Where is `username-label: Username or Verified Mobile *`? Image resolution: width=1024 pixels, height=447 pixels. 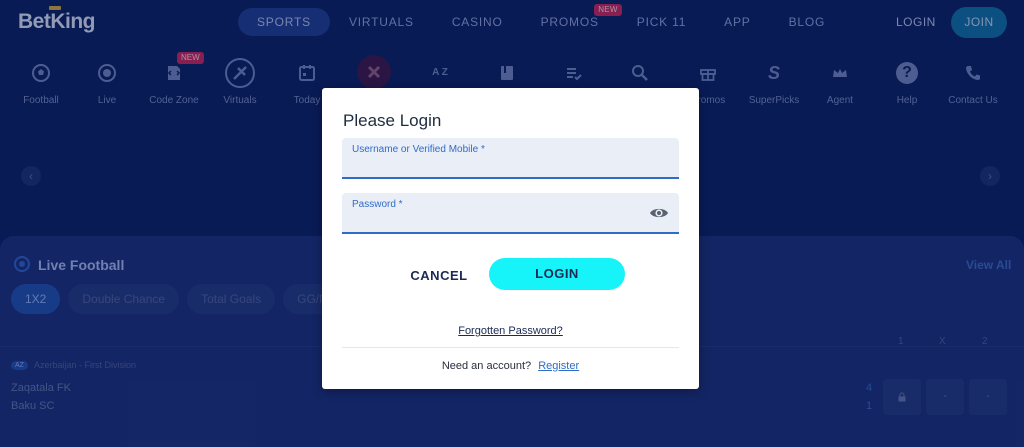
username-label: Username or Verified Mobile * is located at coordinates (418, 149).